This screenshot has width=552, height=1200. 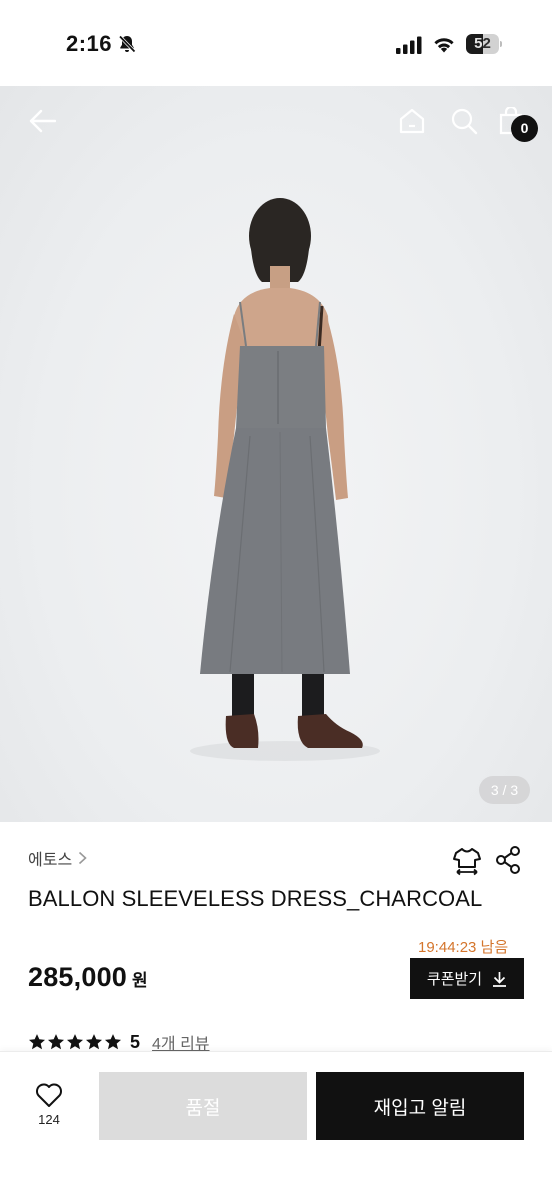 I want to click on product-photo, so click(x=281, y=473).